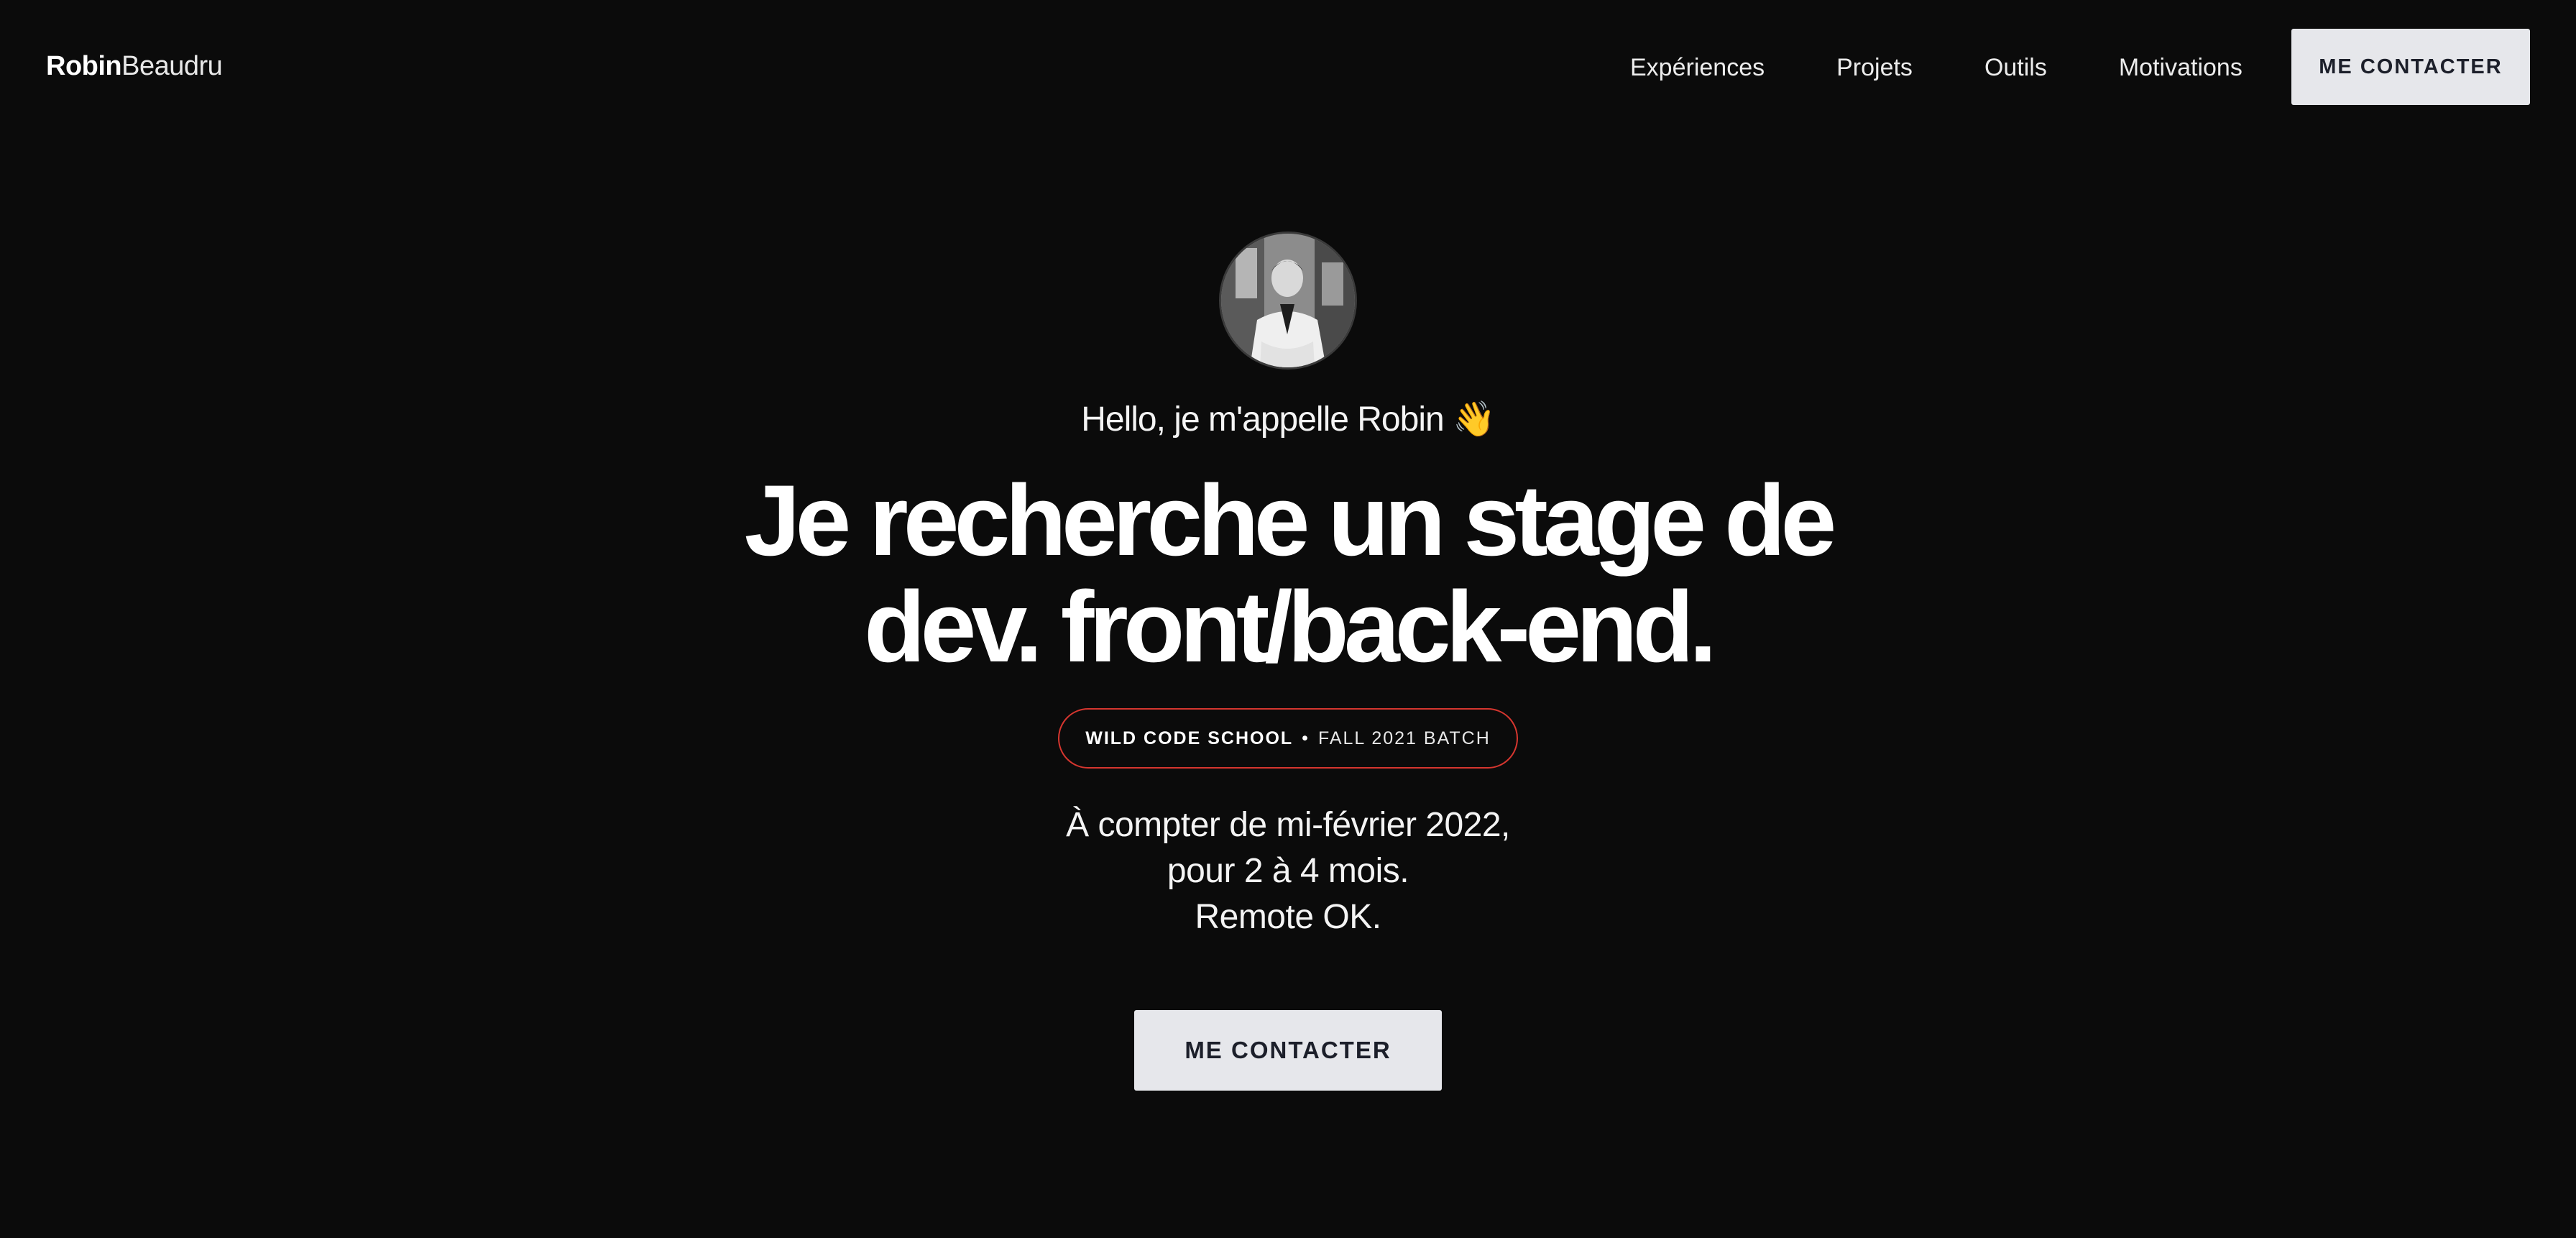 The height and width of the screenshot is (1238, 2576). I want to click on badge-school: WILD CODE SCHOOL, so click(1189, 738).